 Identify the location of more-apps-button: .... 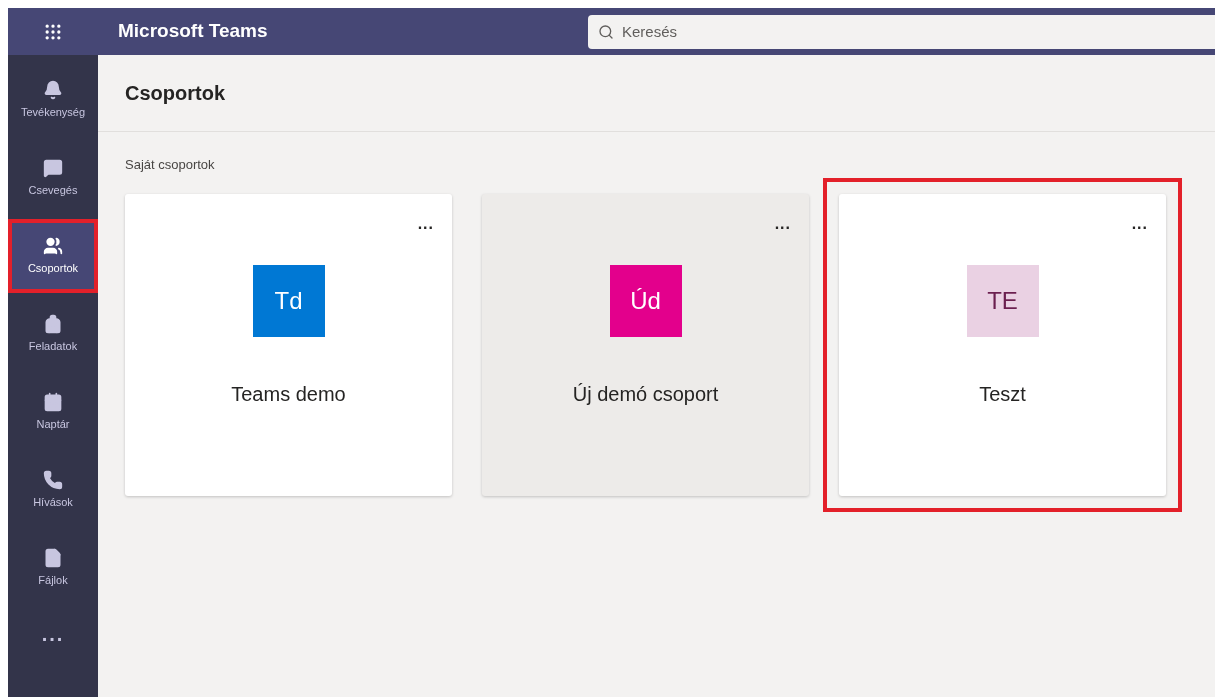
(53, 634).